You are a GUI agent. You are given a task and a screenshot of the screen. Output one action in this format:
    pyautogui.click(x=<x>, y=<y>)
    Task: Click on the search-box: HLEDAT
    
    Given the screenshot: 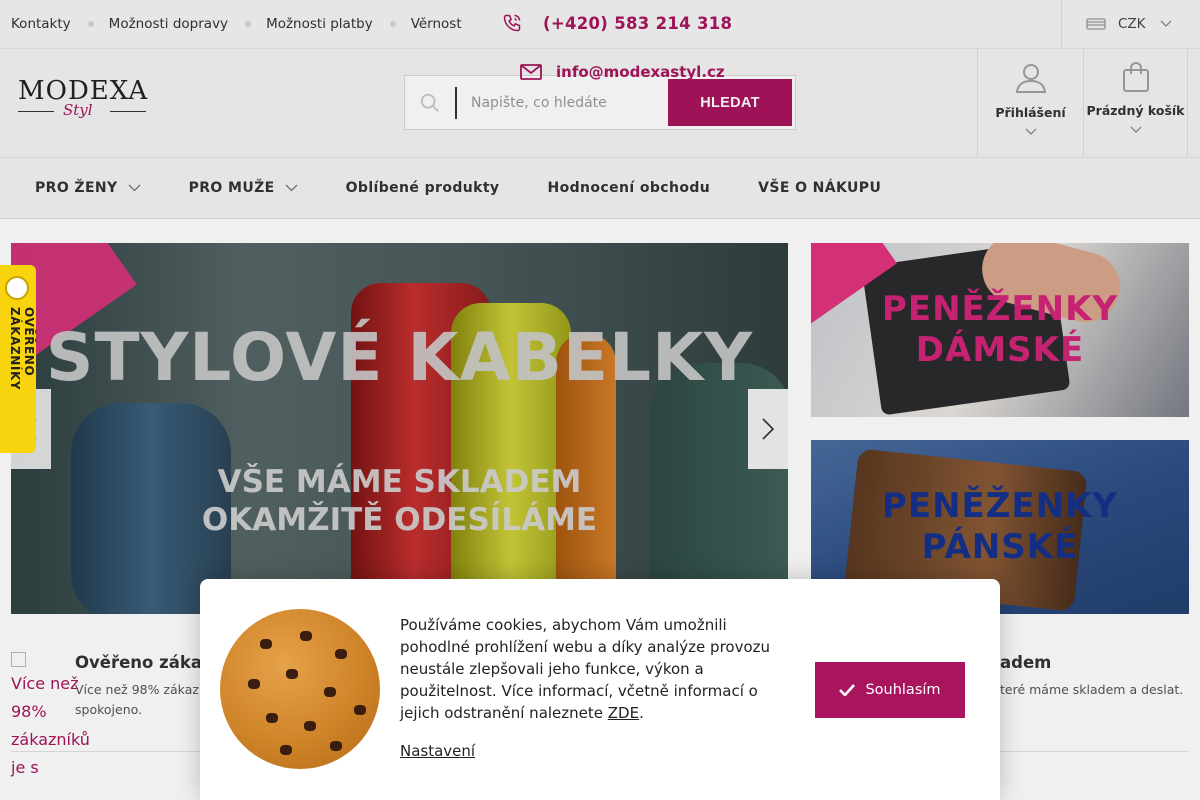 What is the action you would take?
    pyautogui.click(x=600, y=102)
    